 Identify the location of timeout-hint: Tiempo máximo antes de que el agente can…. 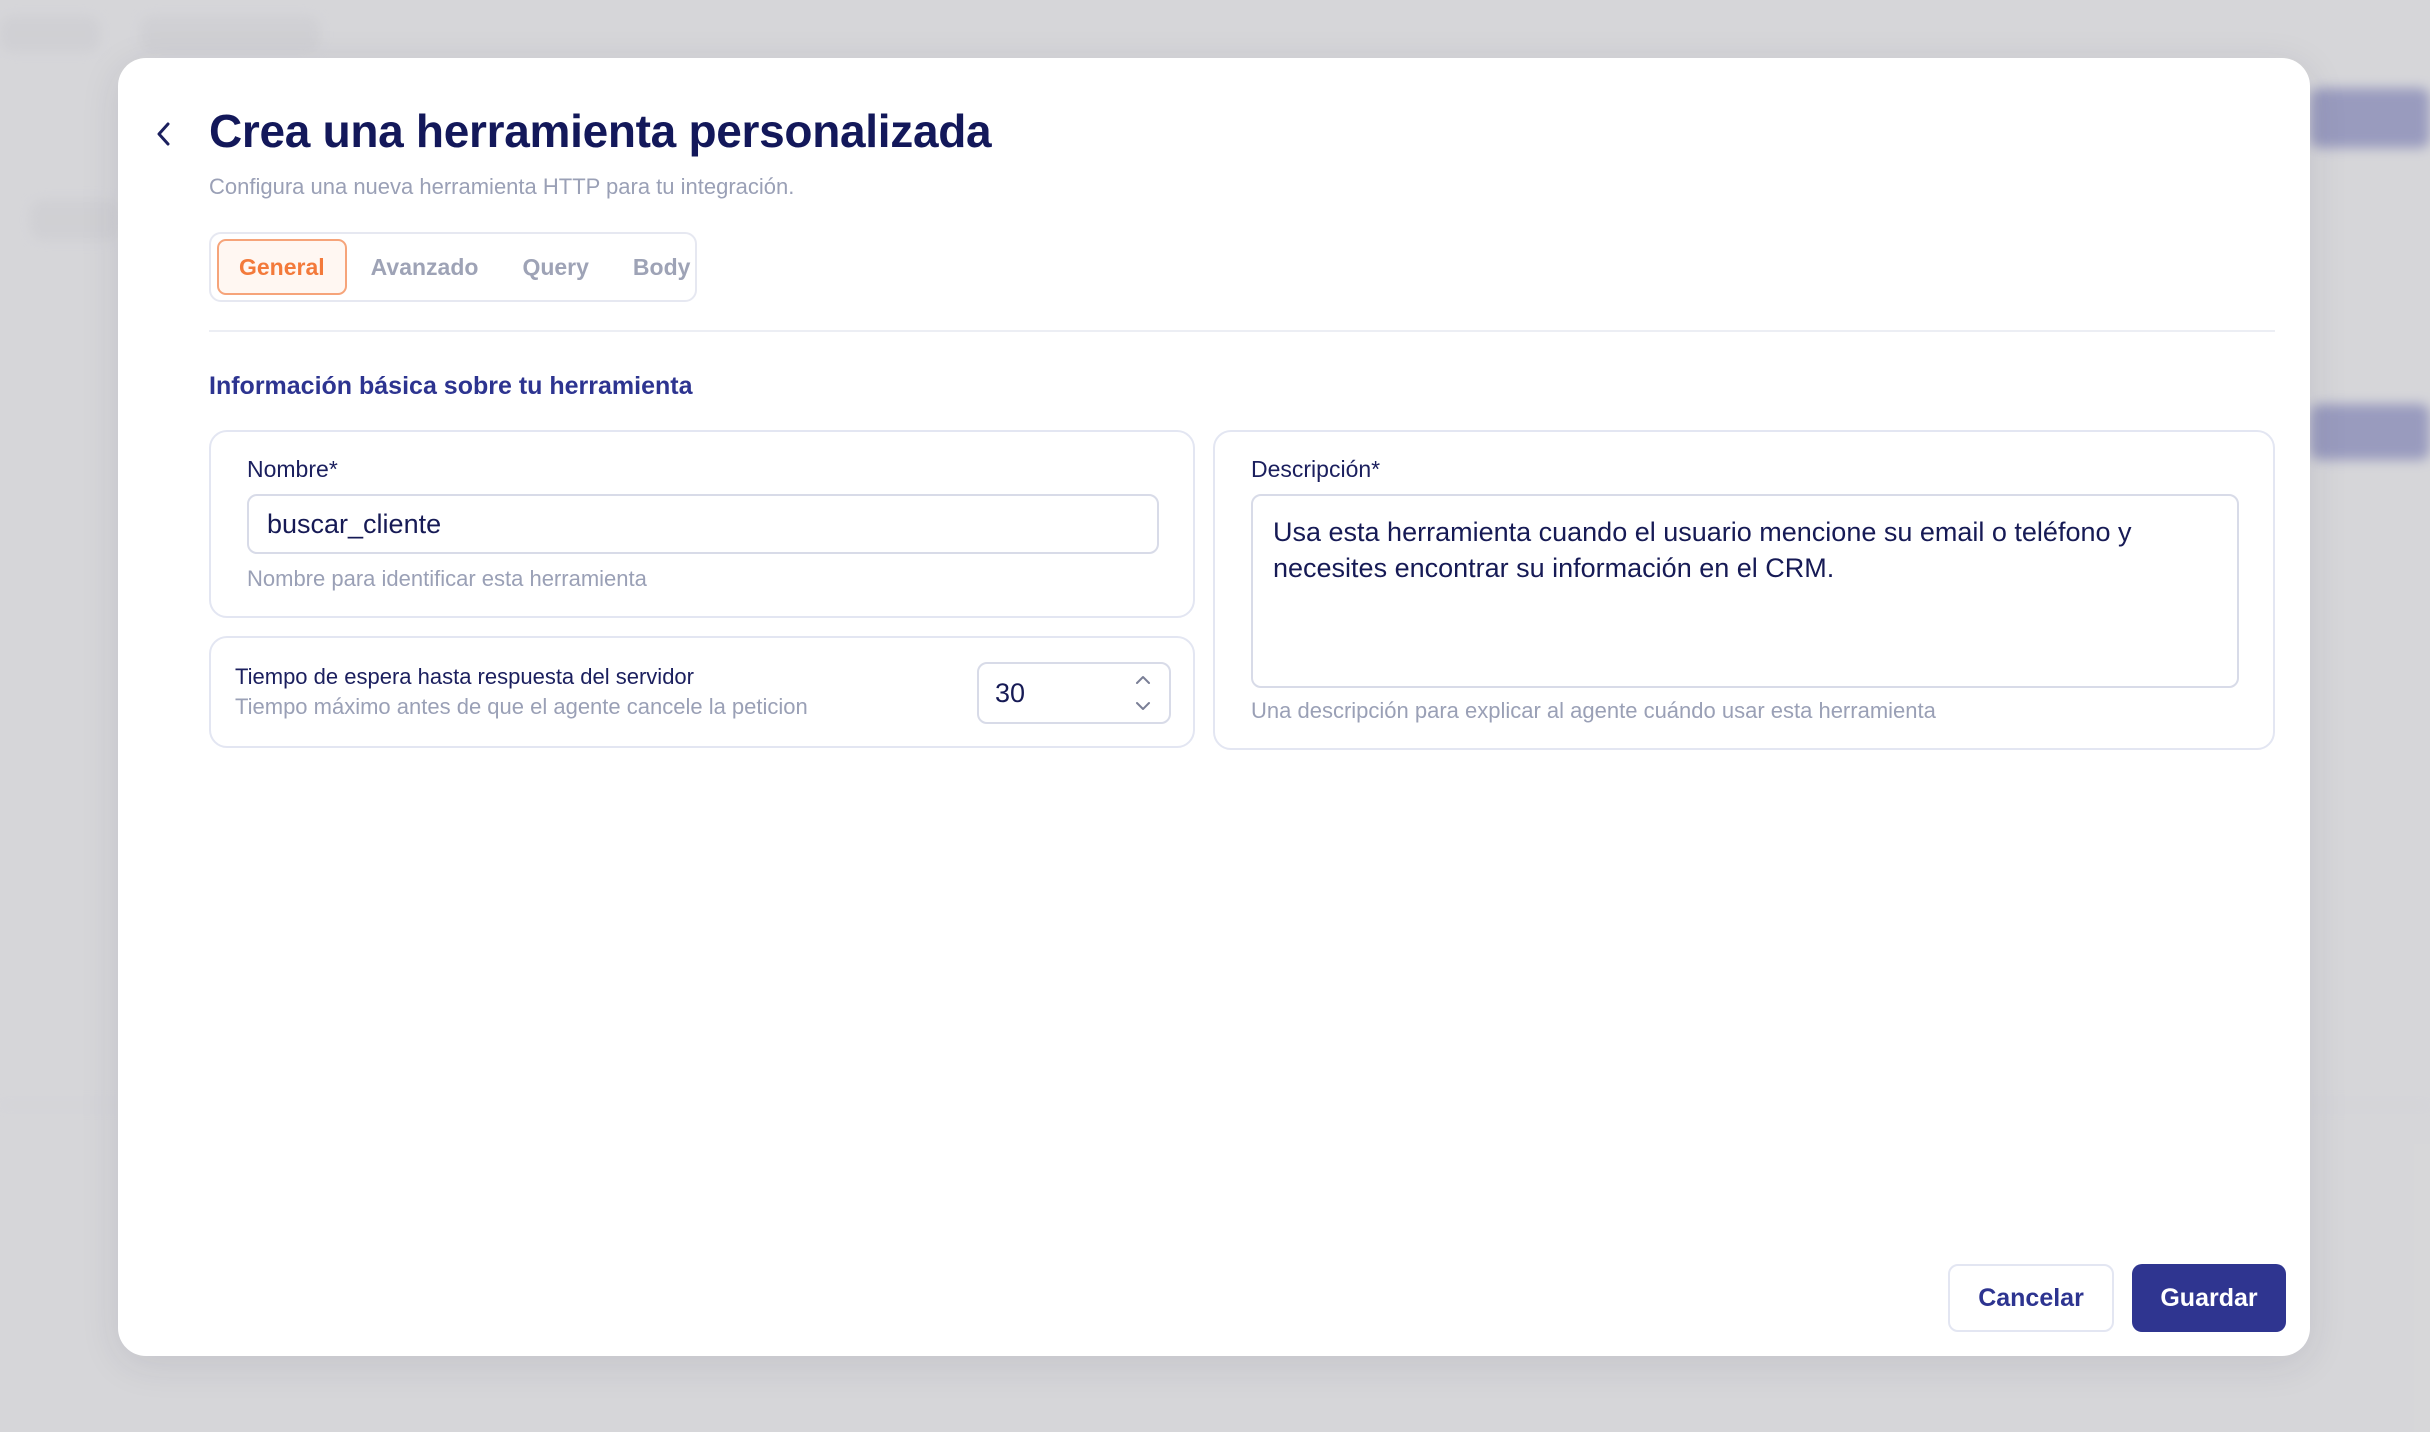
(521, 706).